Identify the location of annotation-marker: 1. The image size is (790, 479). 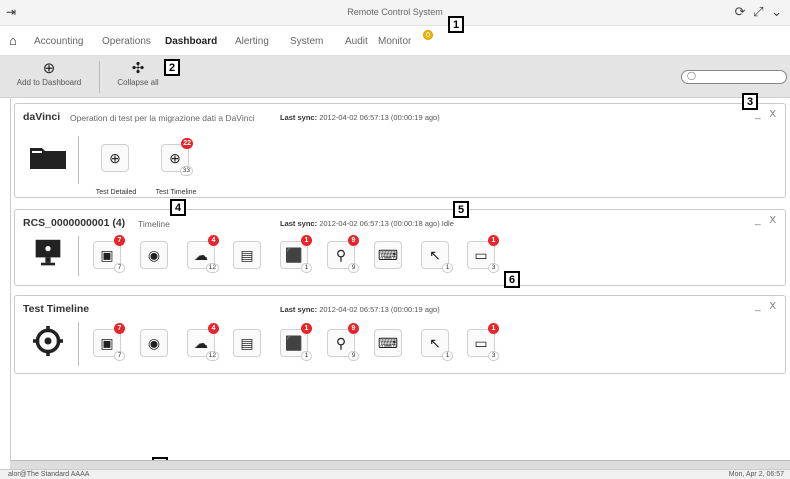
(456, 24).